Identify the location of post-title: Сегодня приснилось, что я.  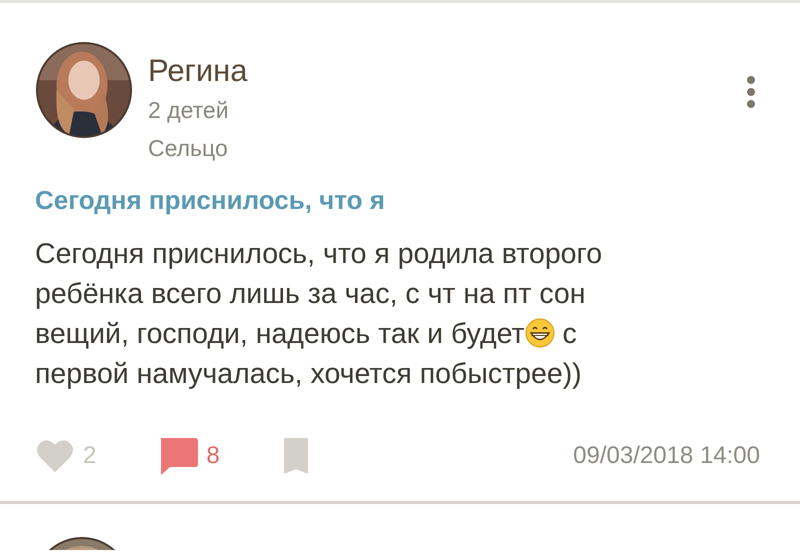
(417, 200).